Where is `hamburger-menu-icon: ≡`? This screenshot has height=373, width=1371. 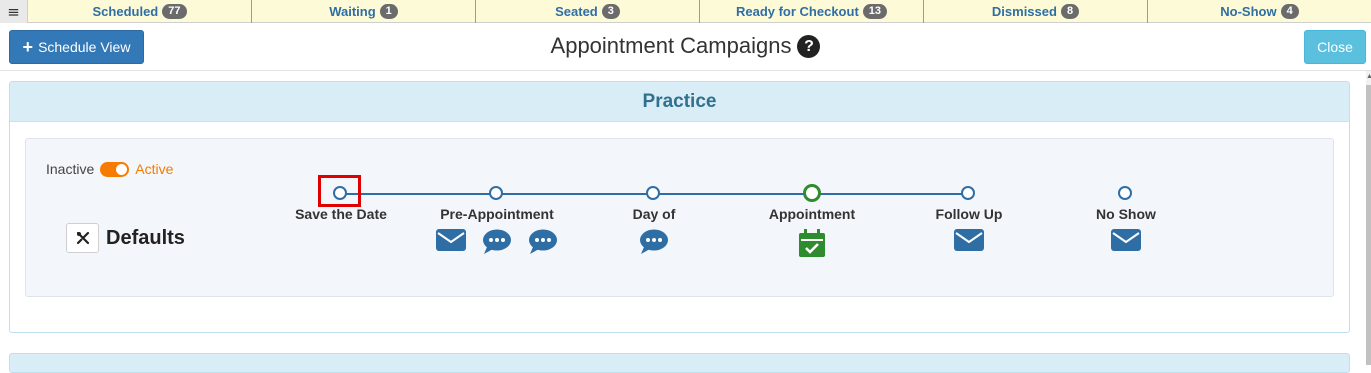 hamburger-menu-icon: ≡ is located at coordinates (14, 11).